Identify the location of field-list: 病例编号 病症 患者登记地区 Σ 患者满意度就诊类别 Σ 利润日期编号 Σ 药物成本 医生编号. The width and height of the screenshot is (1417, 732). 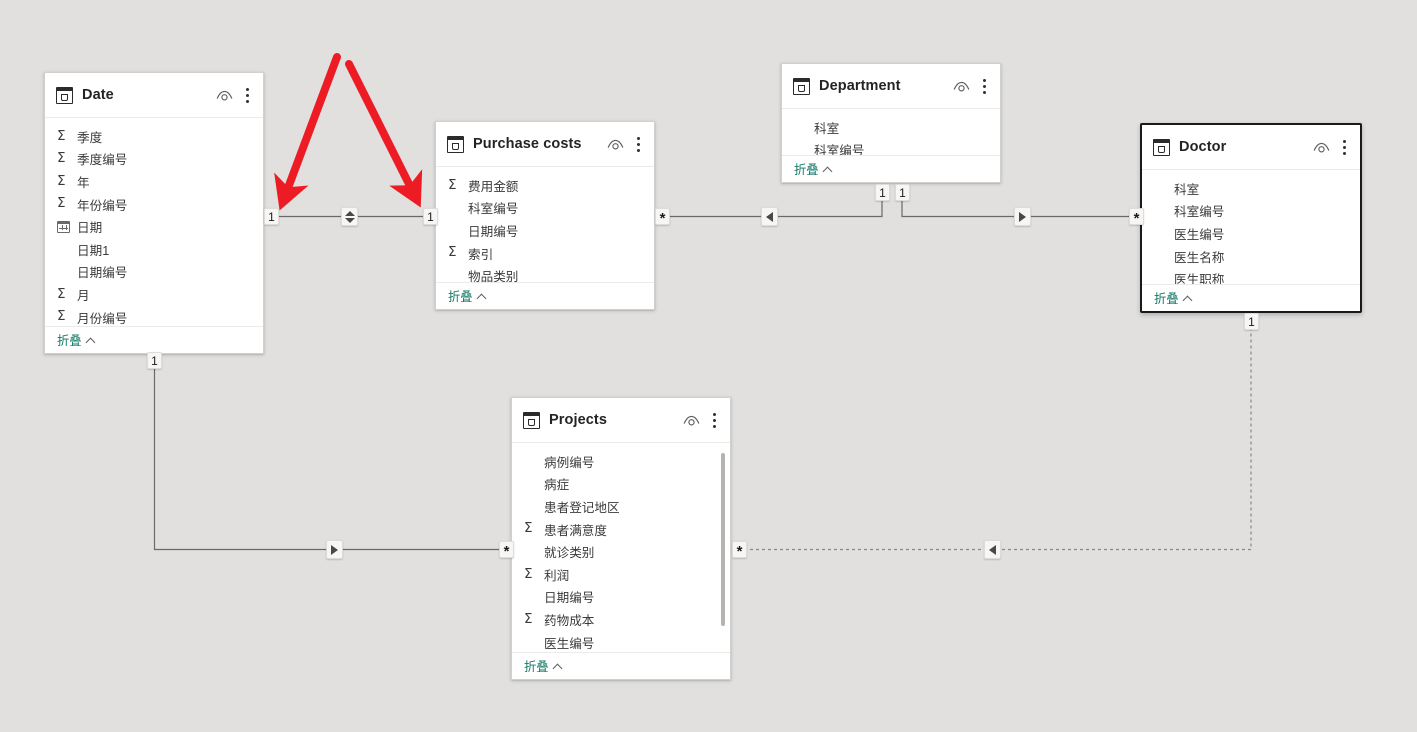
(621, 547).